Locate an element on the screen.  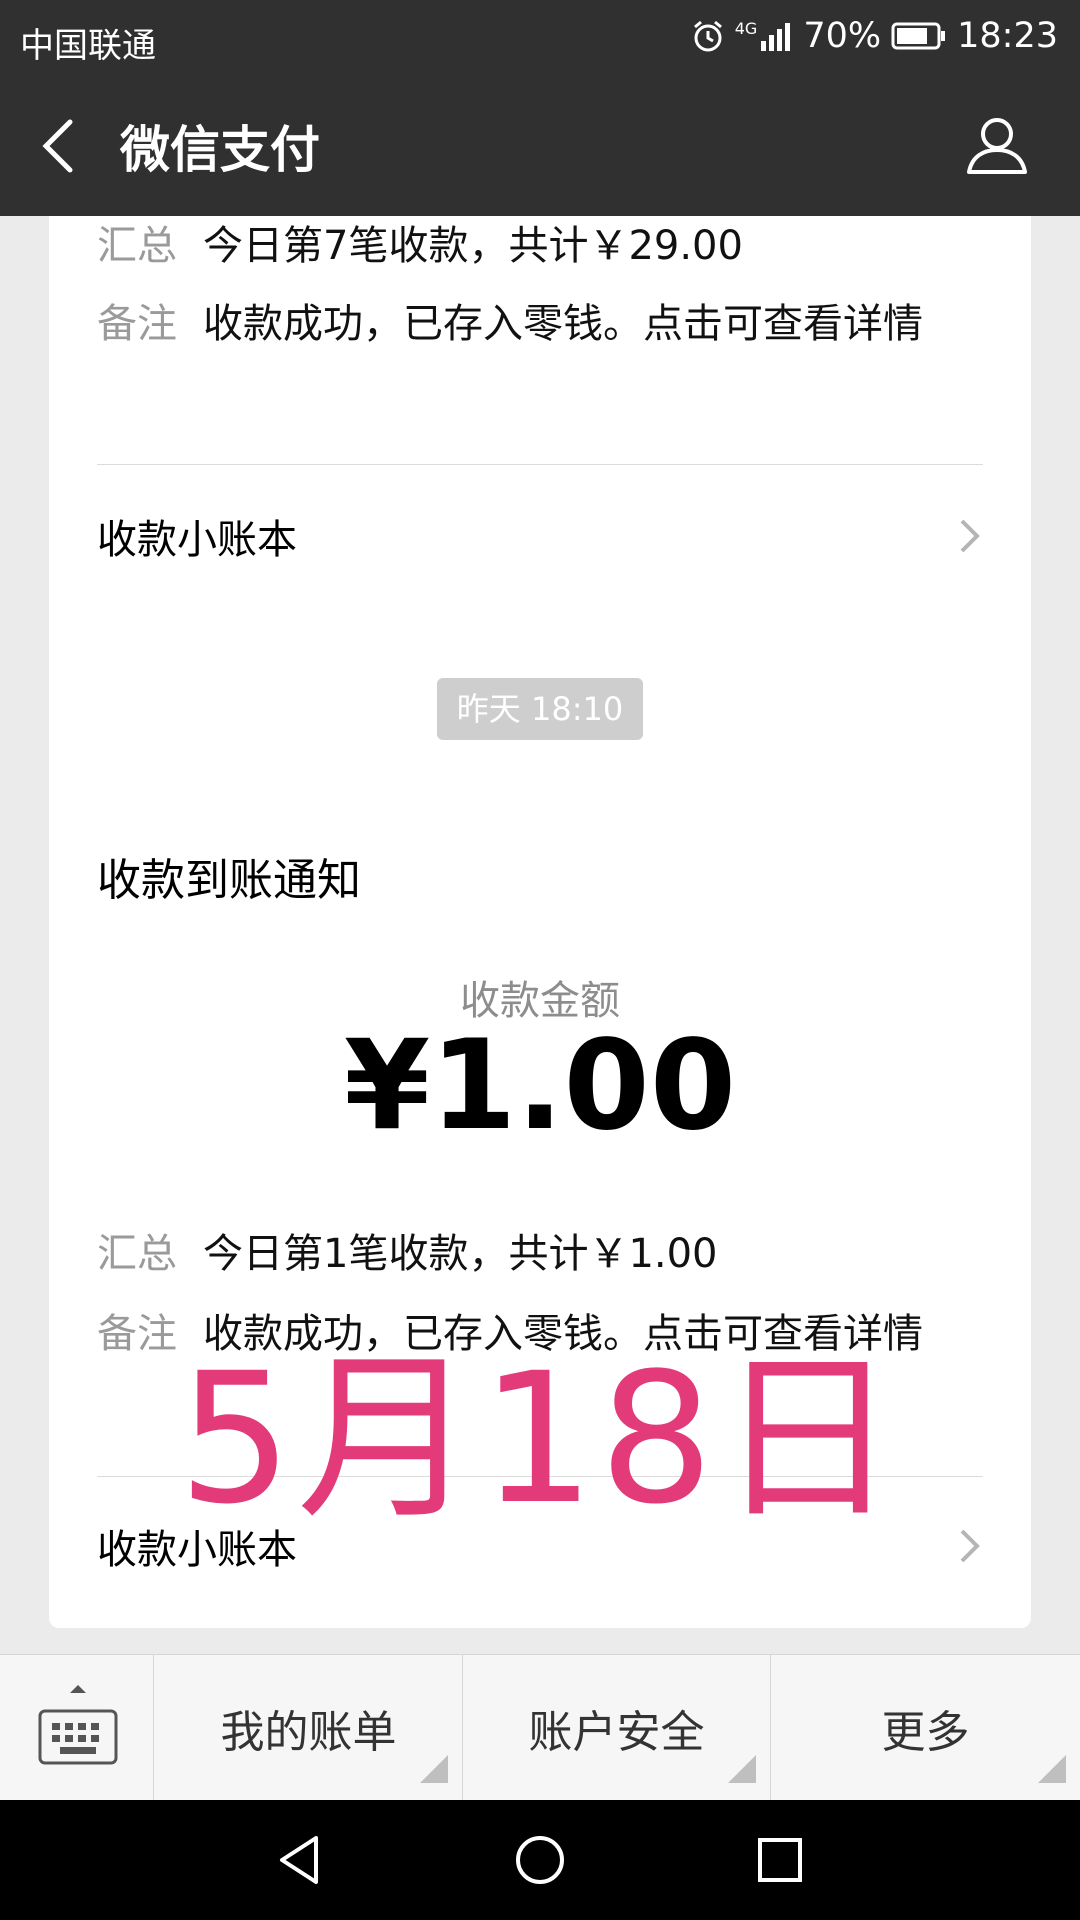
keyboard-toggle is located at coordinates (77, 1728).